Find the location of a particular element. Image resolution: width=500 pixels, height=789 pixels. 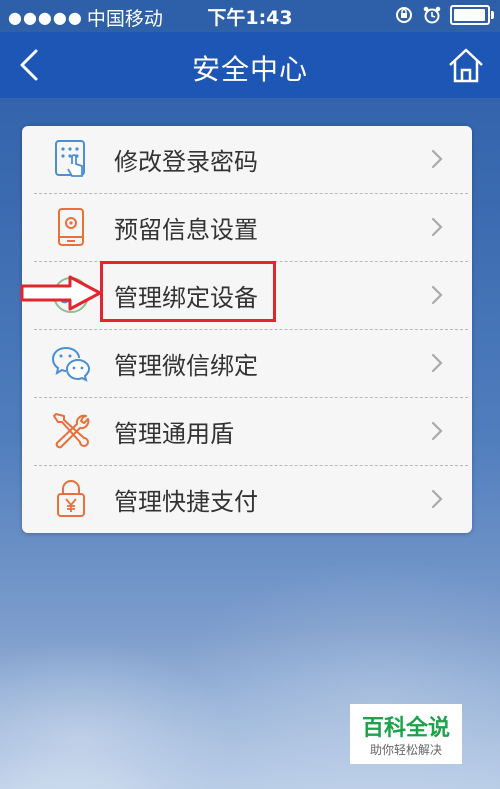

menu-item-label: 修改登录密码 is located at coordinates (186, 162).